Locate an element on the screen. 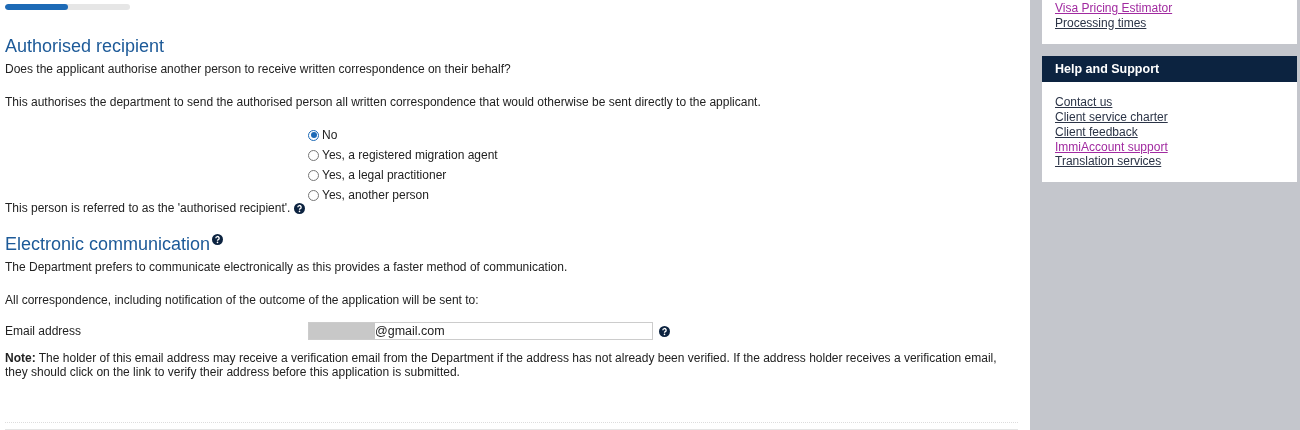 The image size is (1300, 430). redaction-block is located at coordinates (342, 331).